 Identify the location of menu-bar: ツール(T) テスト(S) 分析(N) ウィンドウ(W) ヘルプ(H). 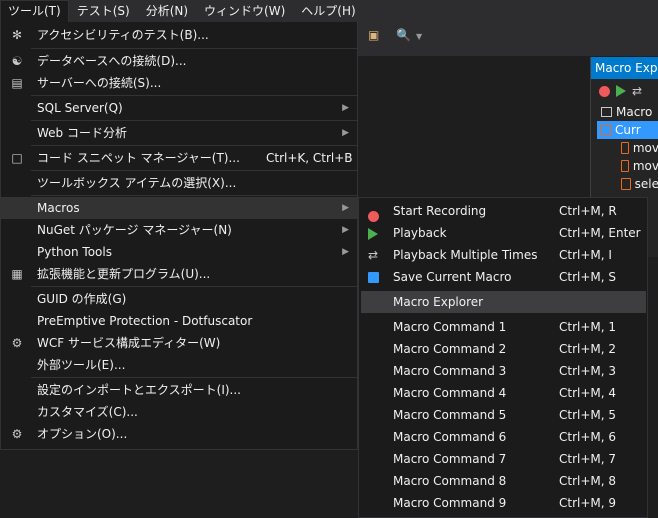
(329, 11).